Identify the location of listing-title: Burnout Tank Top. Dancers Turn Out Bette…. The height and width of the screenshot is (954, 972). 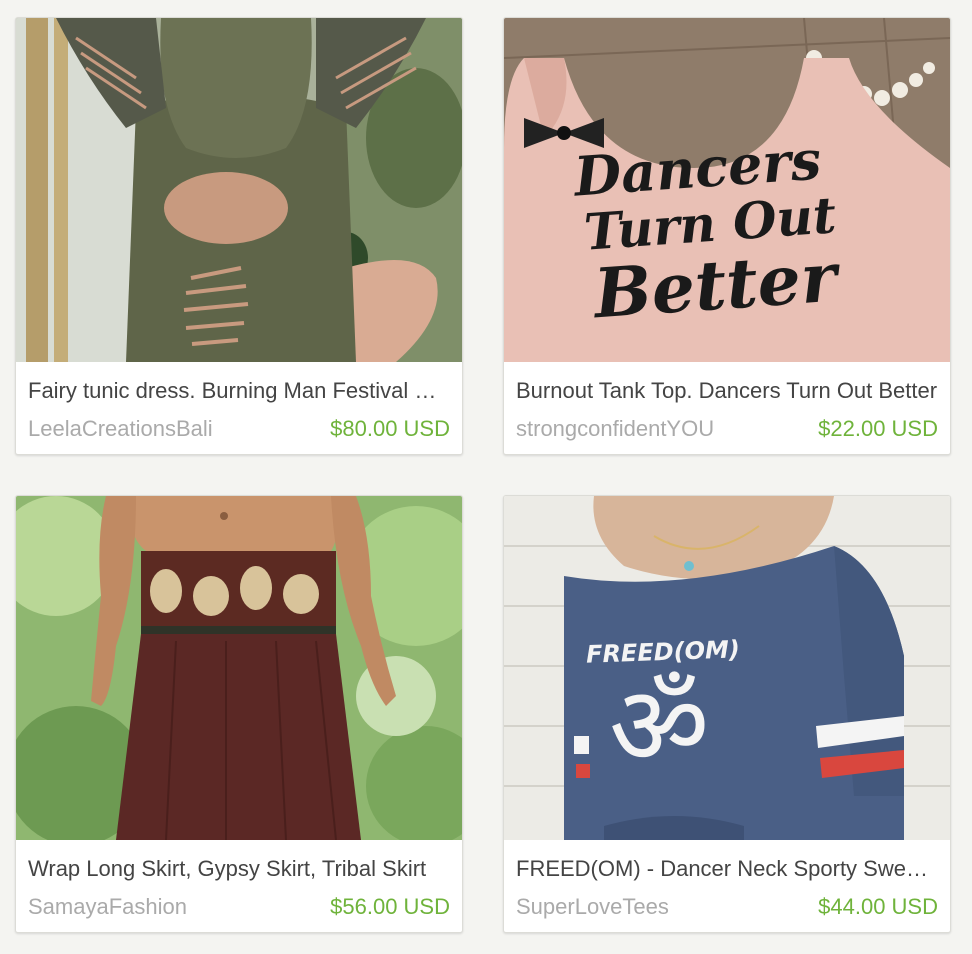
(727, 391).